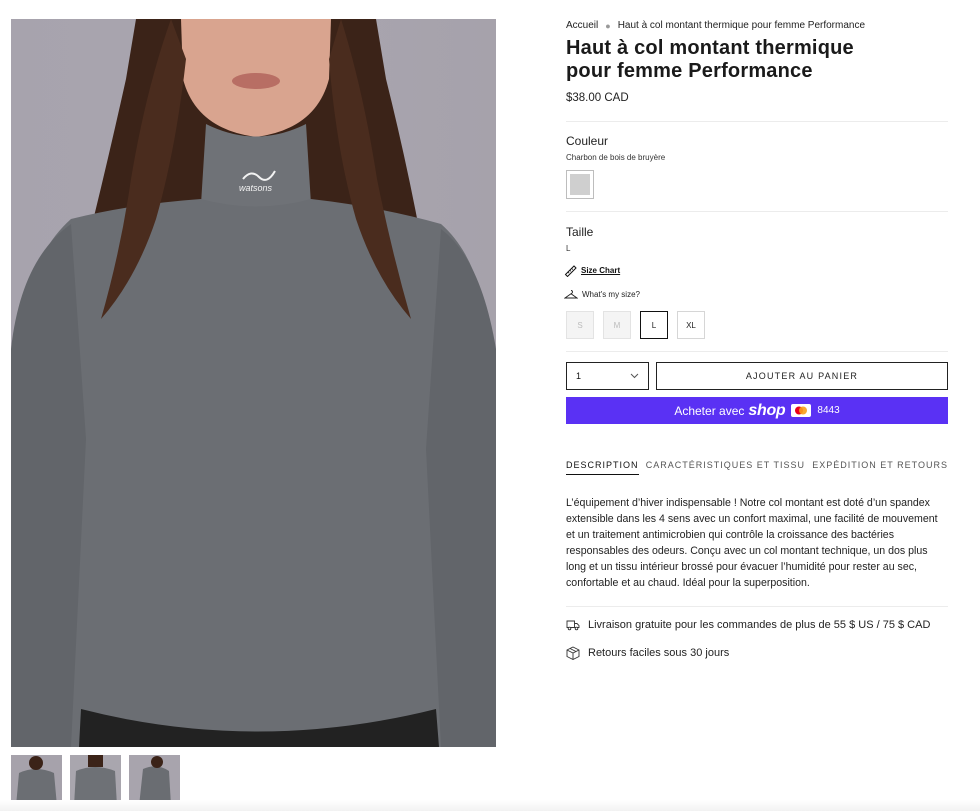 The height and width of the screenshot is (811, 980). Describe the element at coordinates (573, 653) in the screenshot. I see `box-icon` at that location.